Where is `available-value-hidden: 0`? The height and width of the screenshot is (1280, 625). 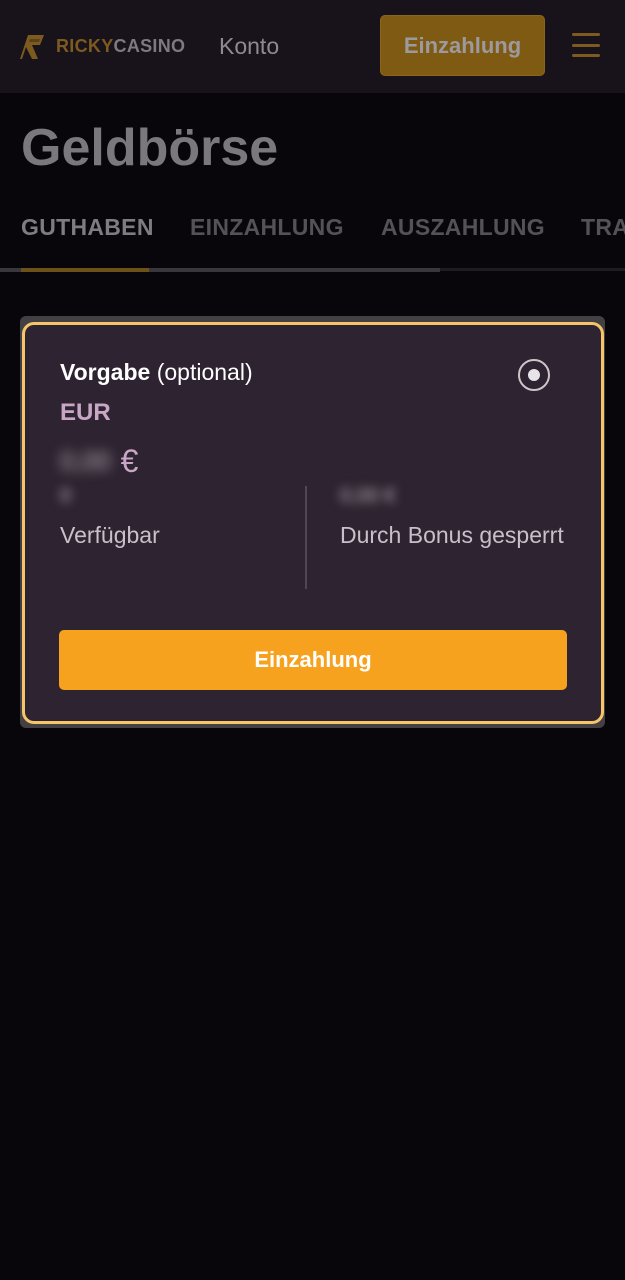 available-value-hidden: 0 is located at coordinates (66, 496).